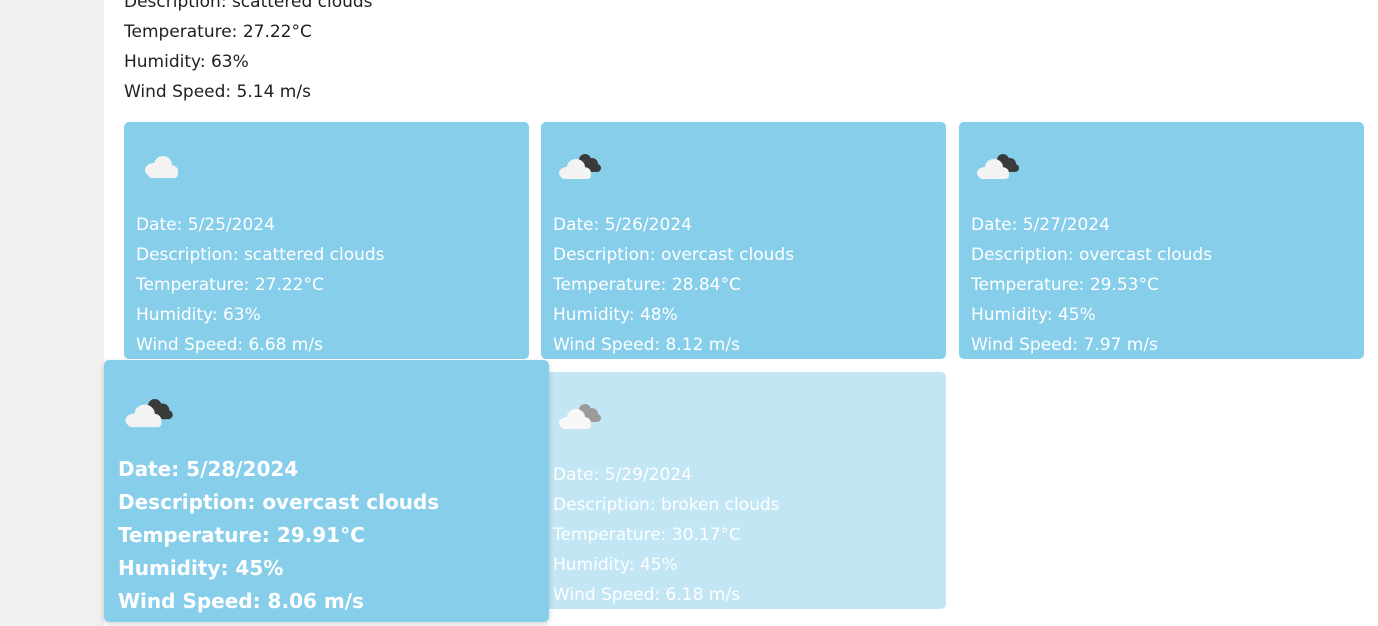 This screenshot has width=1378, height=626. What do you see at coordinates (1064, 345) in the screenshot?
I see `forecast-wind-speed: Wind Speed: 7.97 m/s` at bounding box center [1064, 345].